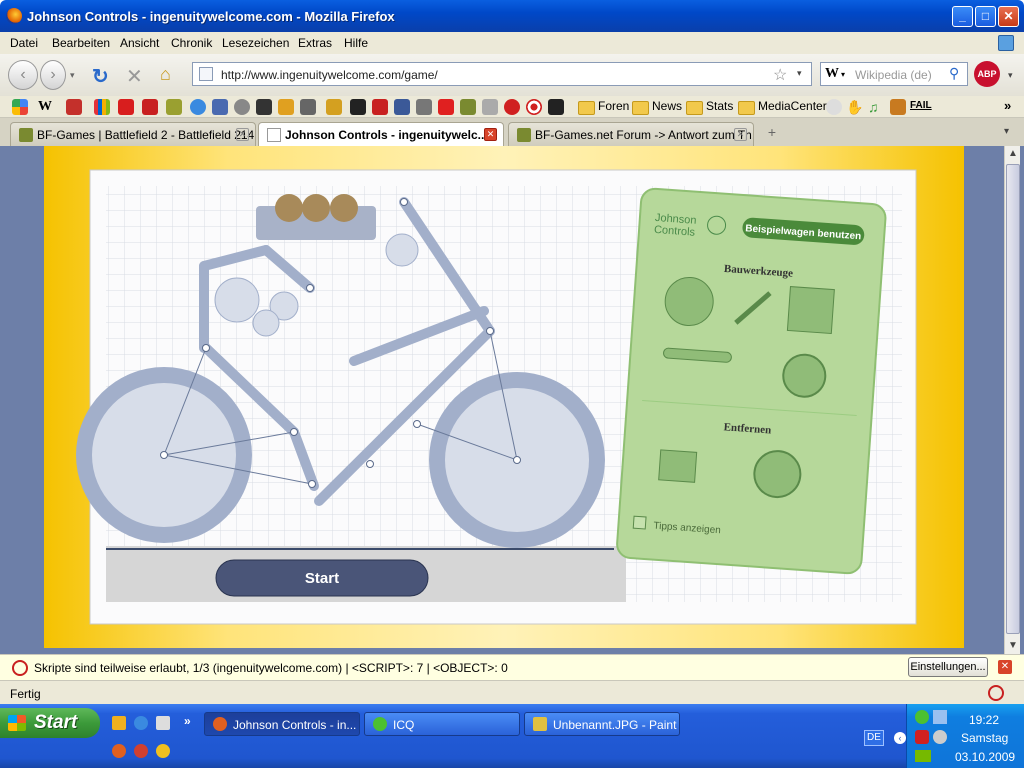 The image size is (1024, 768). I want to click on facebook-icon, so click(402, 107).